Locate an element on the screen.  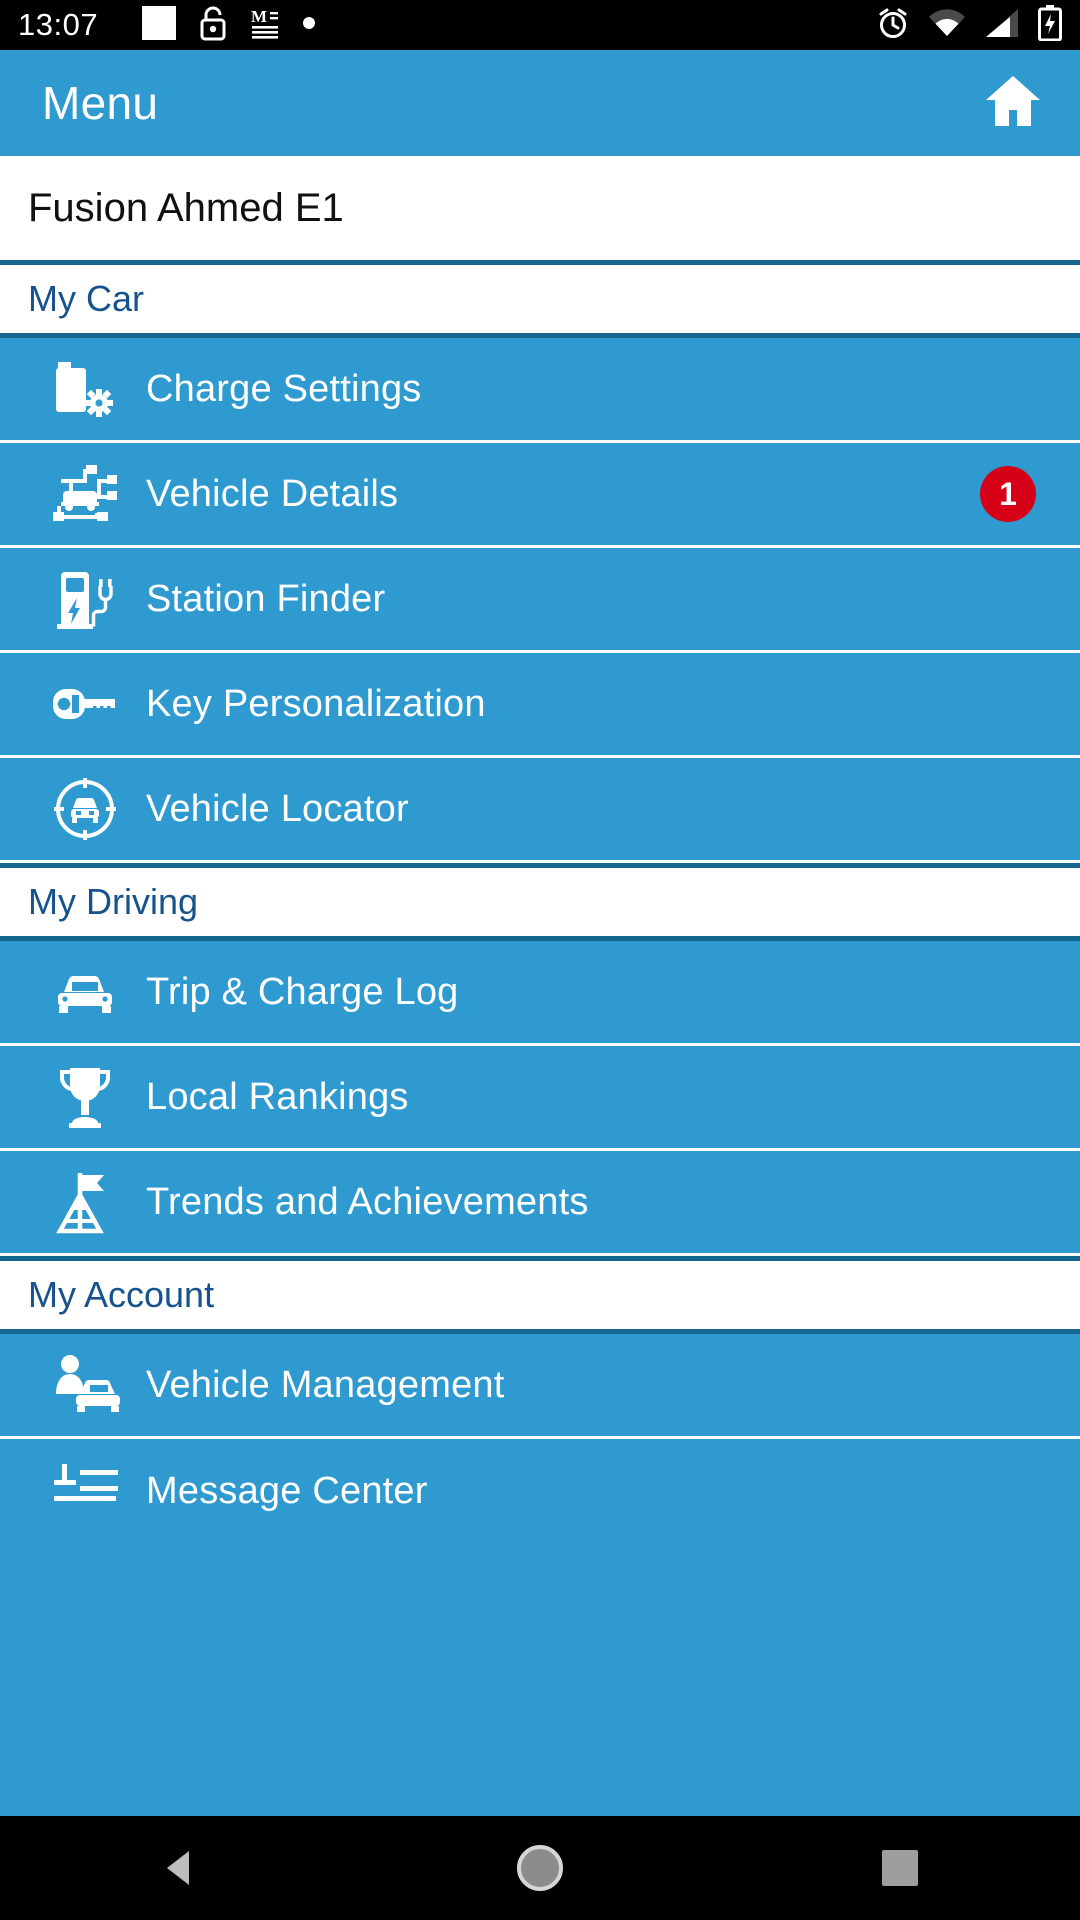
menu-item-charge-settings: Charge Settings is located at coordinates (540, 390).